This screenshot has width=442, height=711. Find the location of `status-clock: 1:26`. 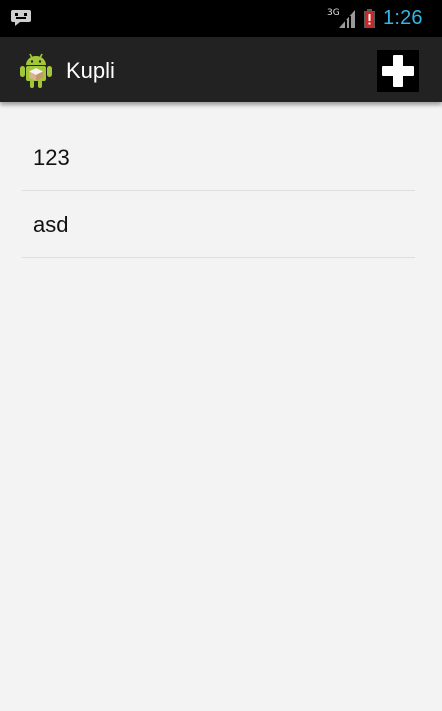

status-clock: 1:26 is located at coordinates (403, 18).